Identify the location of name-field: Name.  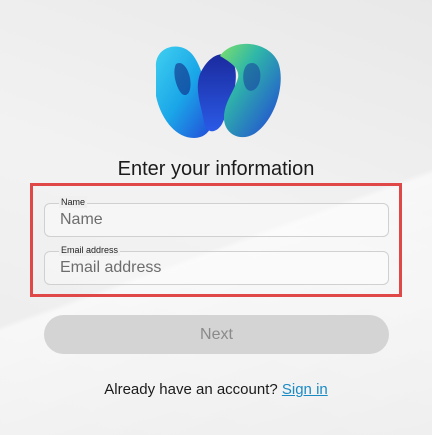
(216, 216).